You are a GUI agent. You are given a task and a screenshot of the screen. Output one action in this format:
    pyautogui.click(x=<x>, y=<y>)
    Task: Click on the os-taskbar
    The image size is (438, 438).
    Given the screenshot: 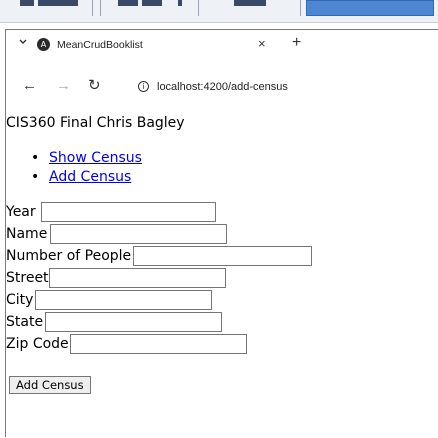 What is the action you would take?
    pyautogui.click(x=219, y=11)
    